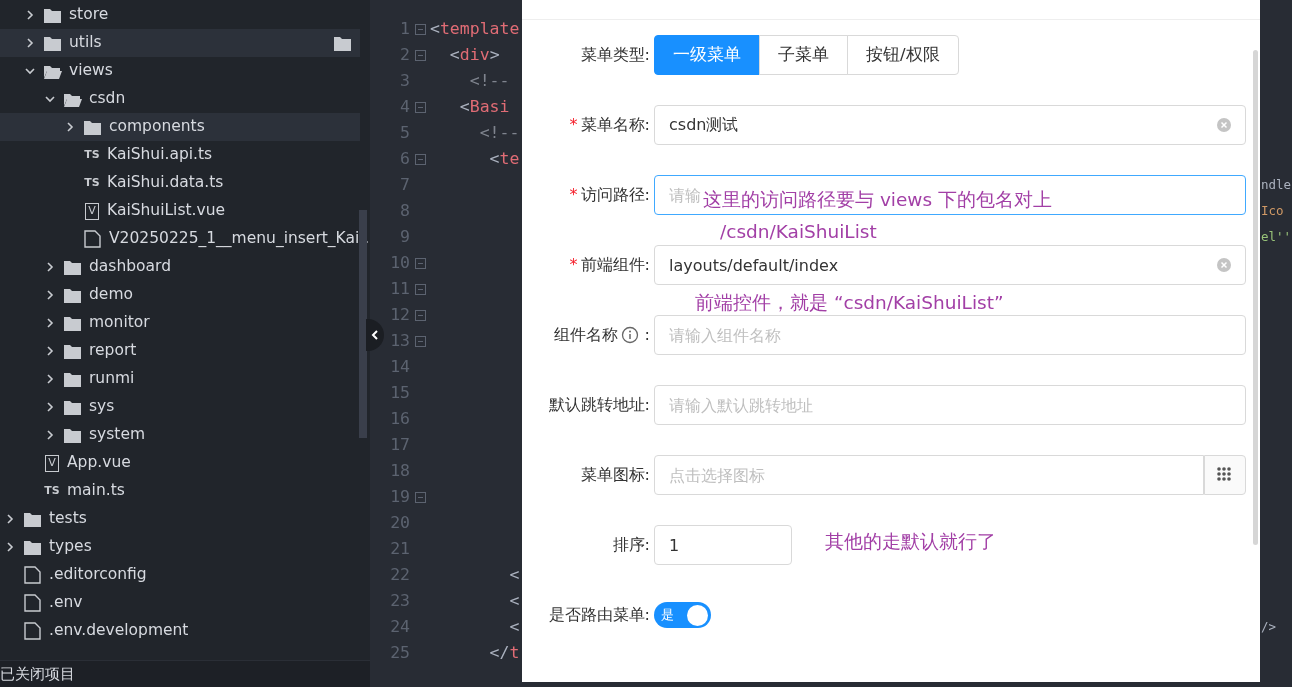 The height and width of the screenshot is (687, 1292). What do you see at coordinates (180, 351) in the screenshot?
I see `tree-row: report` at bounding box center [180, 351].